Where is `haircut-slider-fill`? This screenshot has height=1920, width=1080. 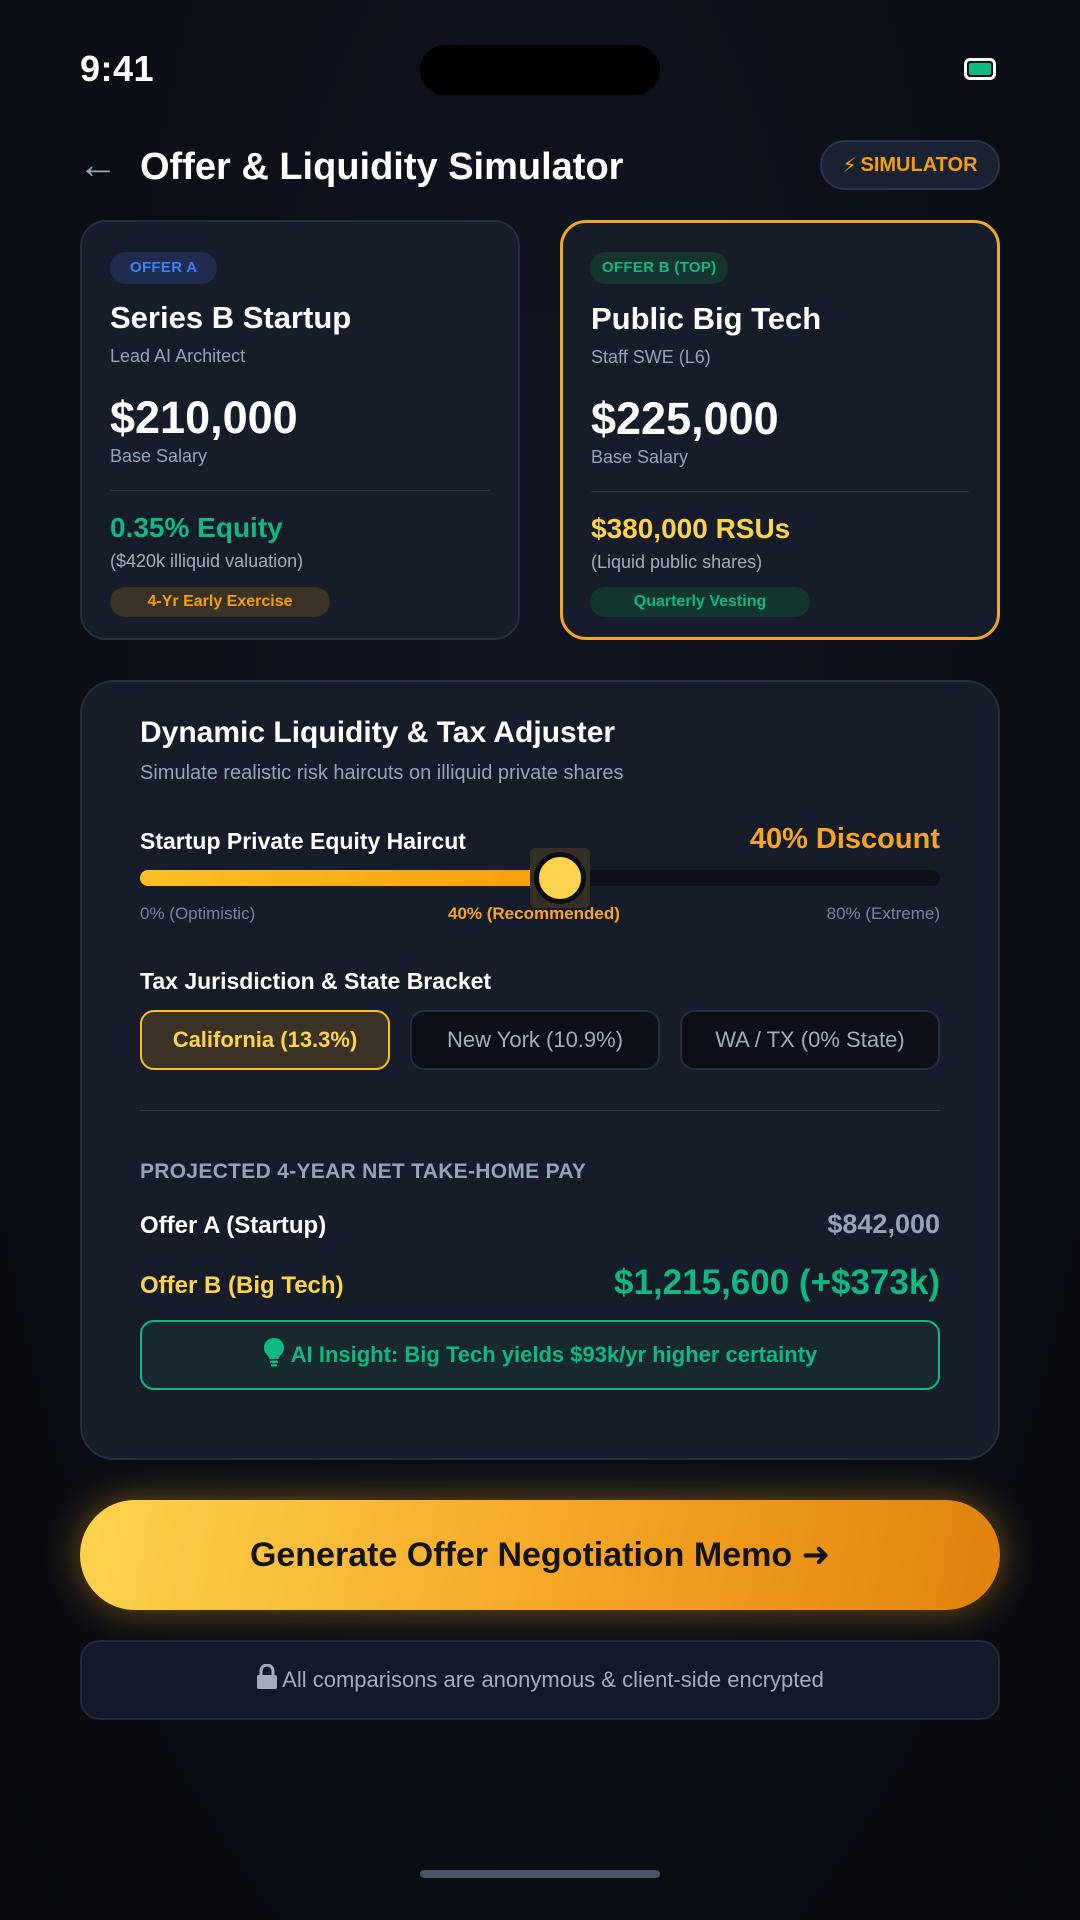 haircut-slider-fill is located at coordinates (350, 878).